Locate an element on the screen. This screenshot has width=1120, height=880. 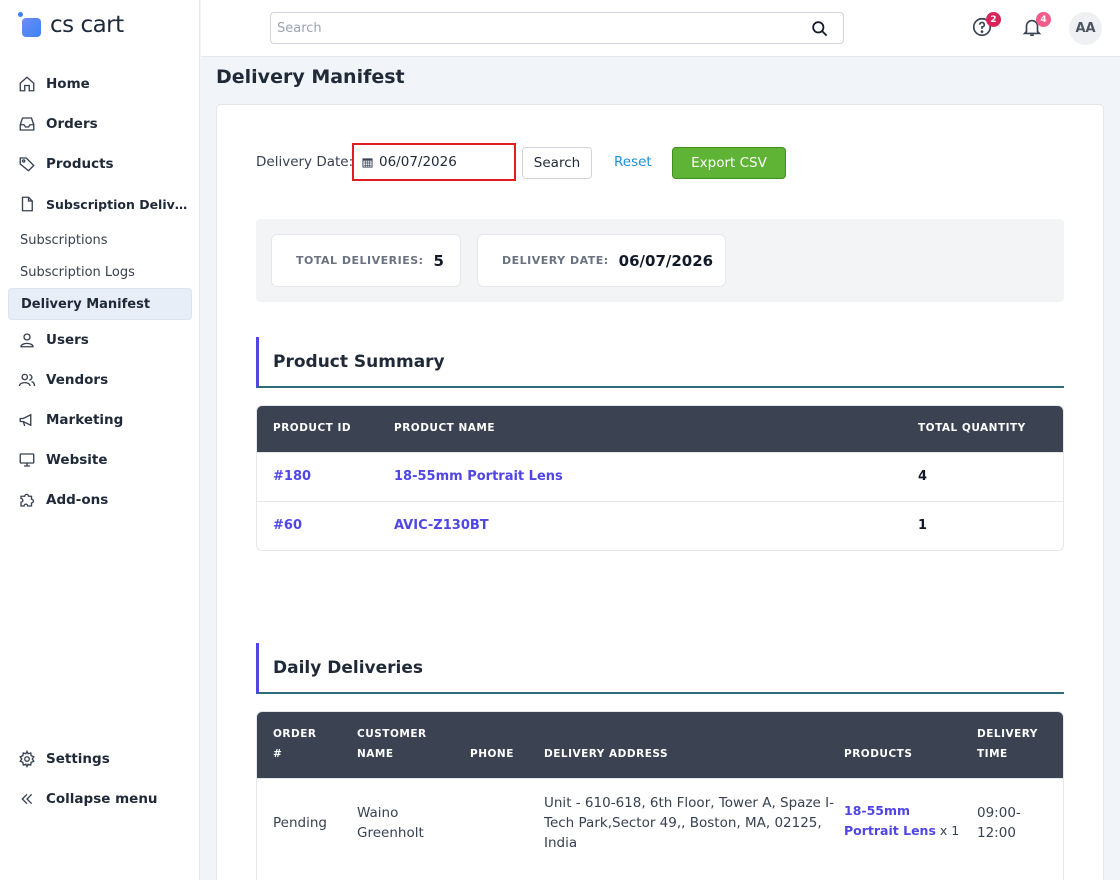
col-customer-1: CUSTOMER is located at coordinates (392, 734).